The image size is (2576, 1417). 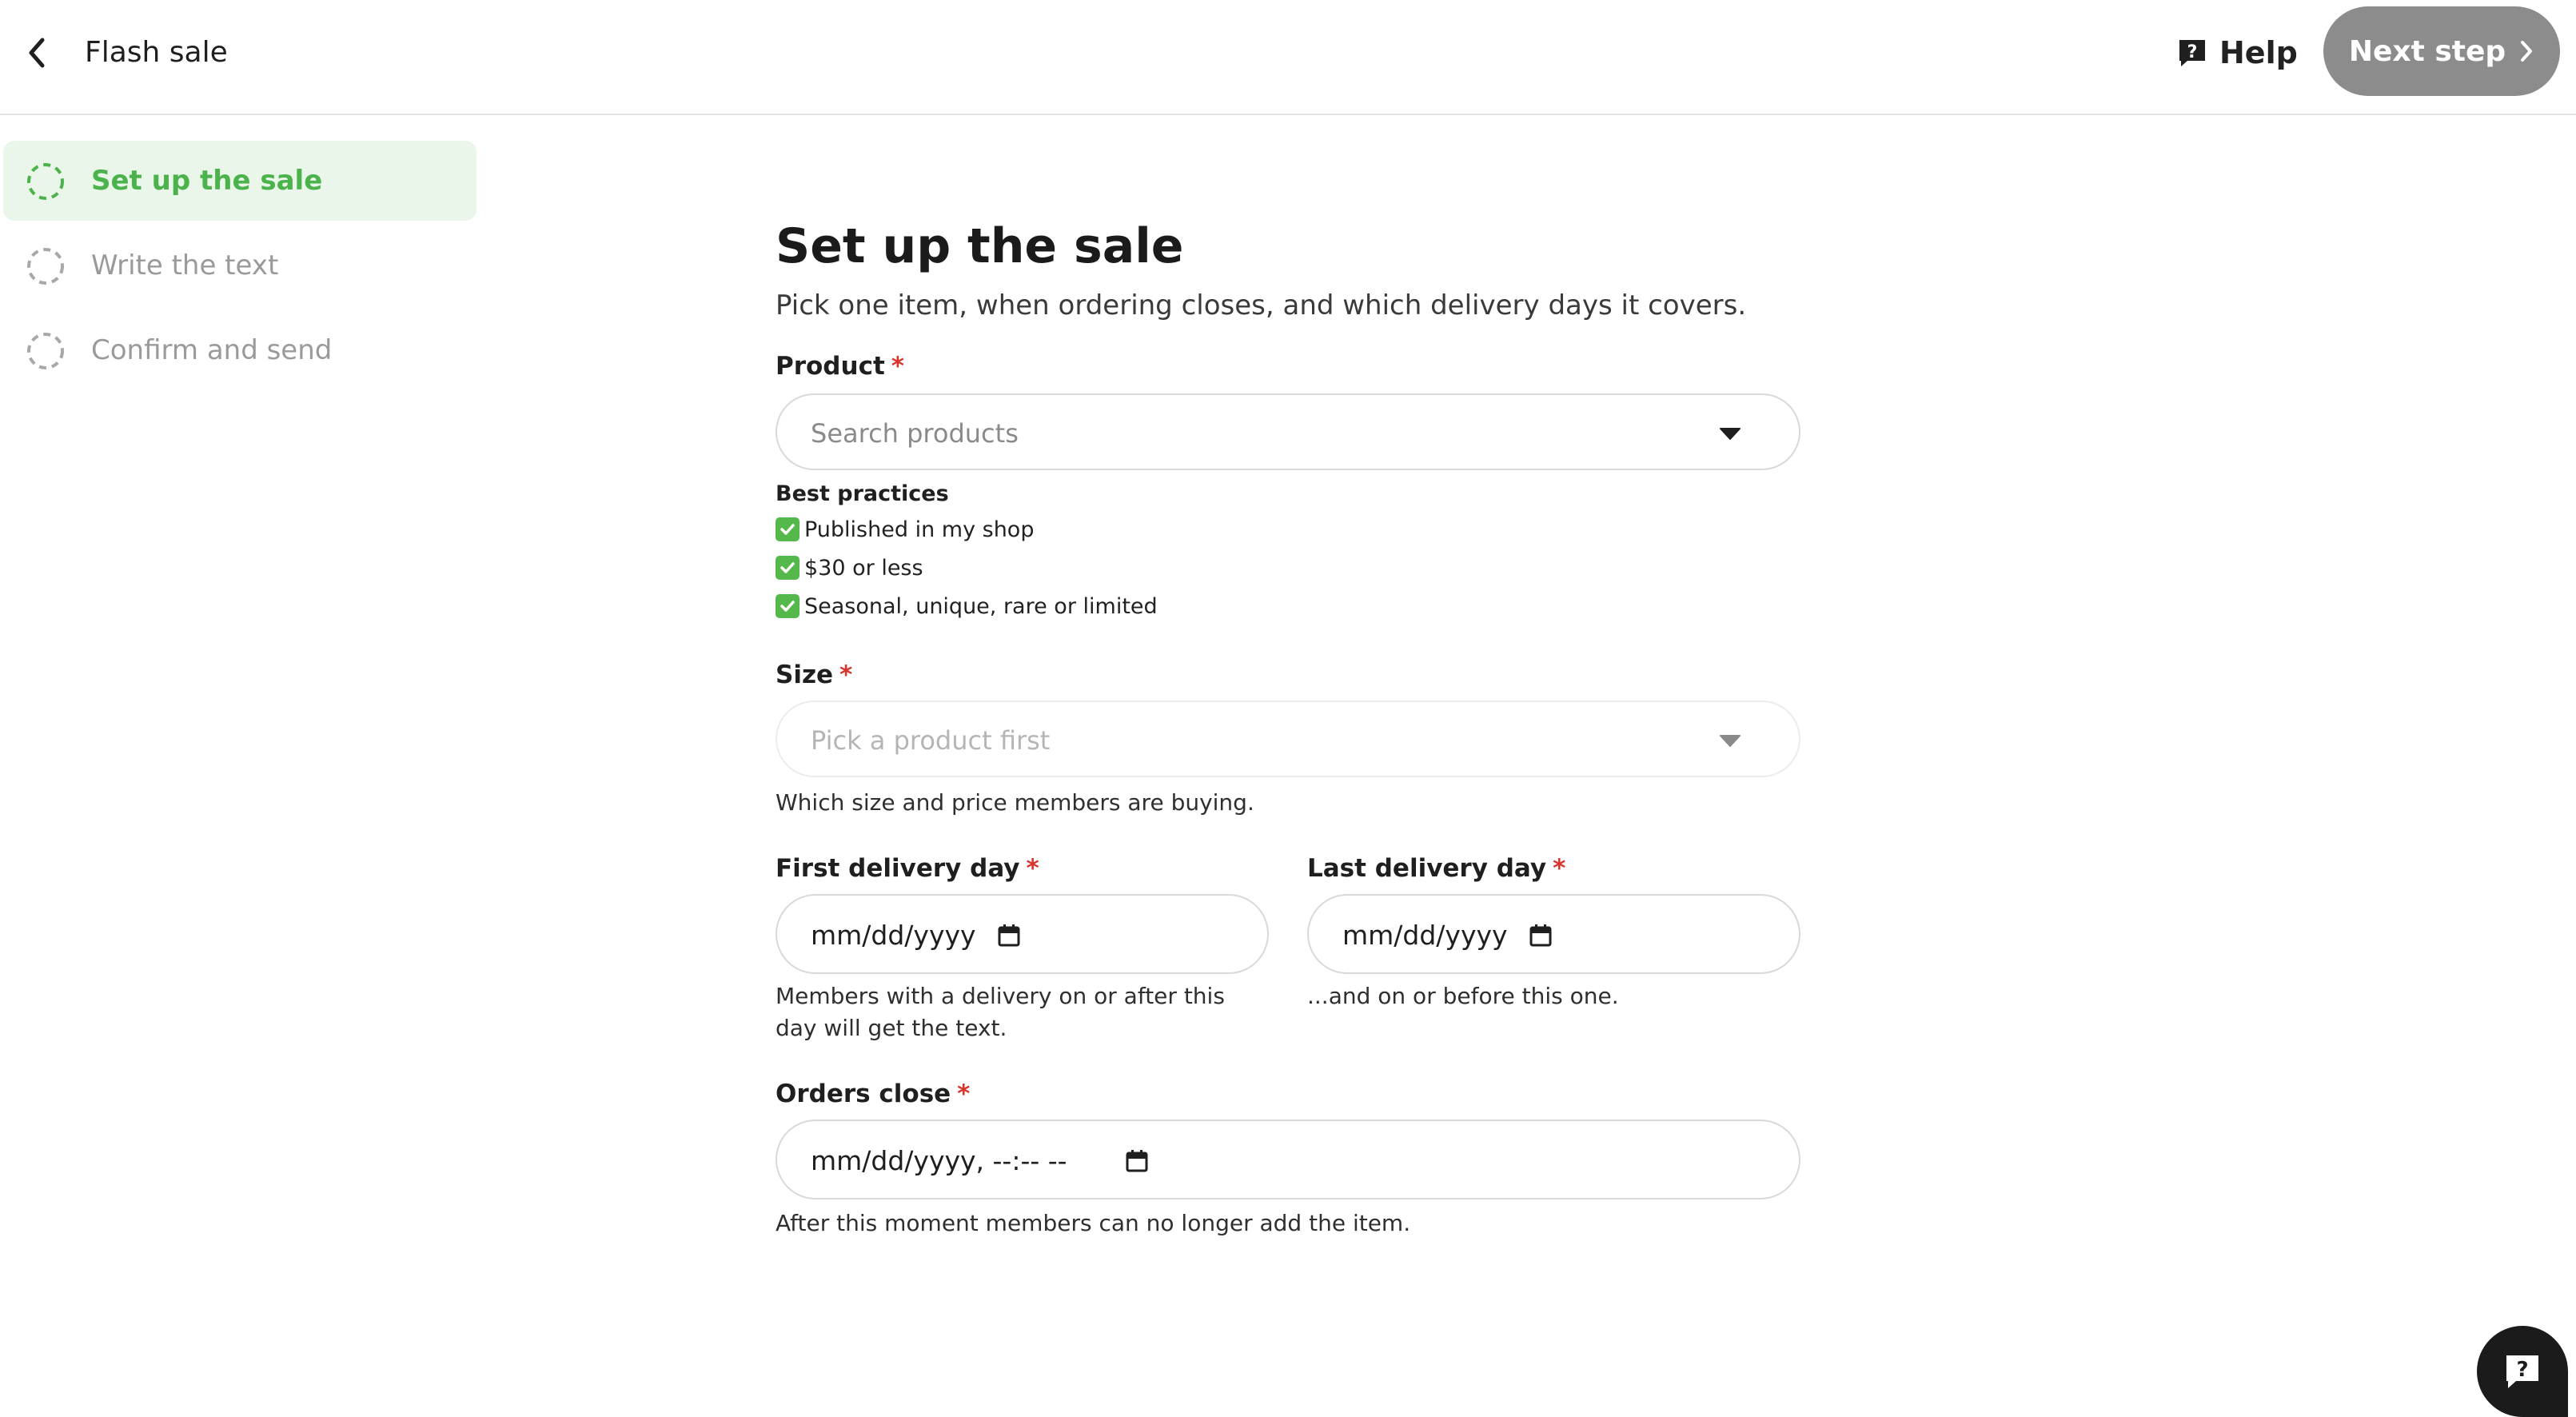 I want to click on first-delivery-date-input: mm/dd/yyyy, so click(x=1022, y=934).